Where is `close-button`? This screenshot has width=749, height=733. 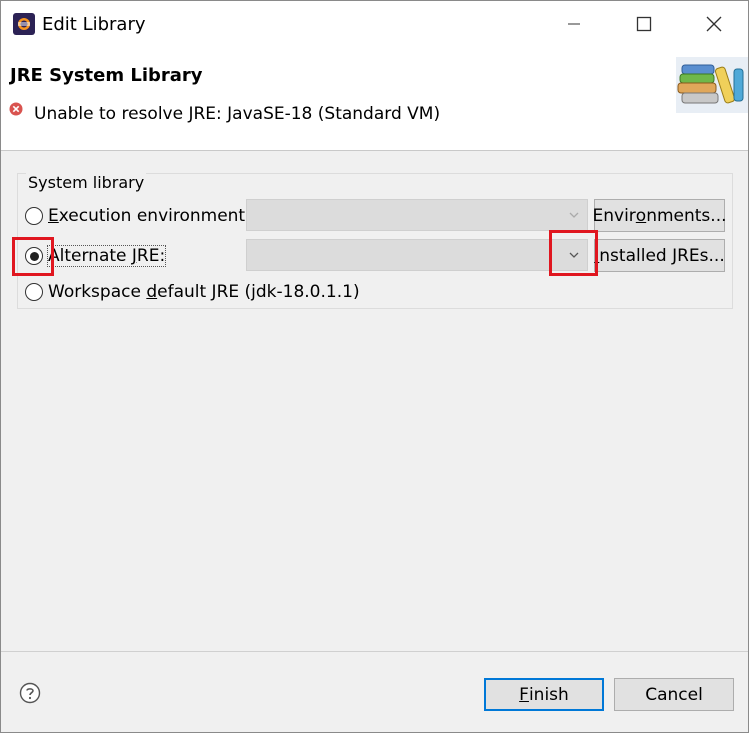
close-button is located at coordinates (714, 24).